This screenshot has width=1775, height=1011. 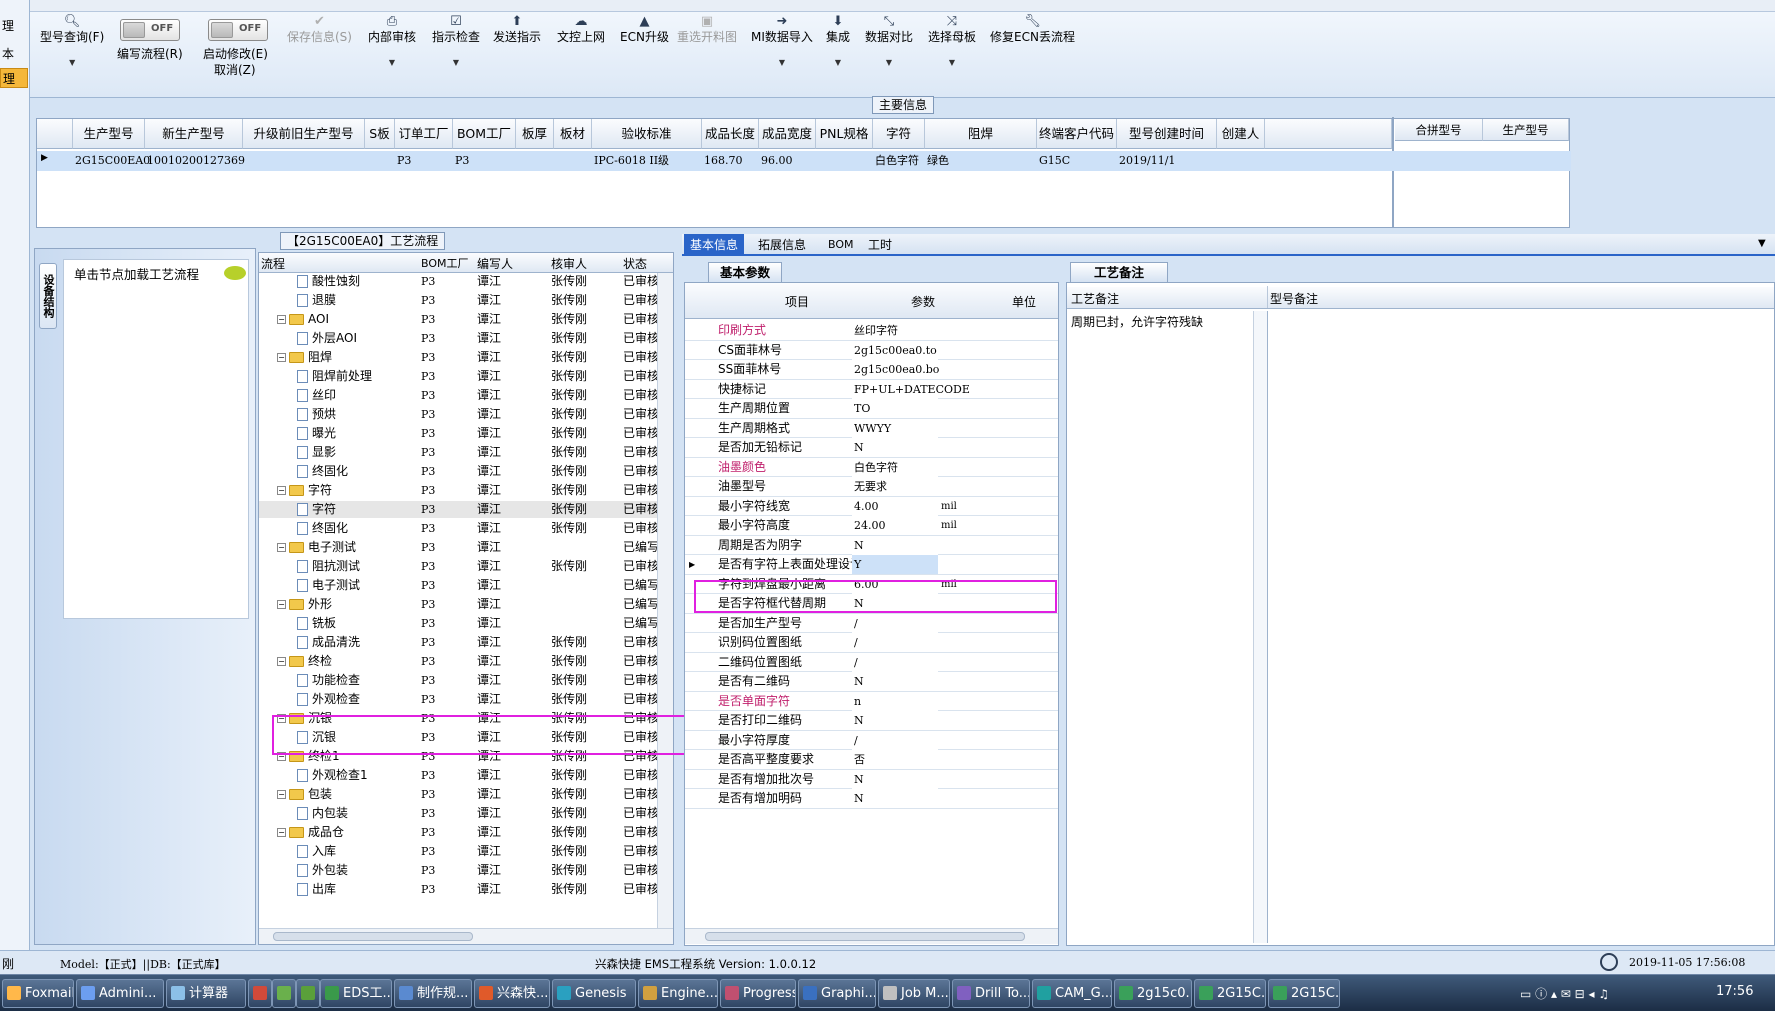 What do you see at coordinates (1439, 130) in the screenshot?
I see `merge-column: 合拼型号` at bounding box center [1439, 130].